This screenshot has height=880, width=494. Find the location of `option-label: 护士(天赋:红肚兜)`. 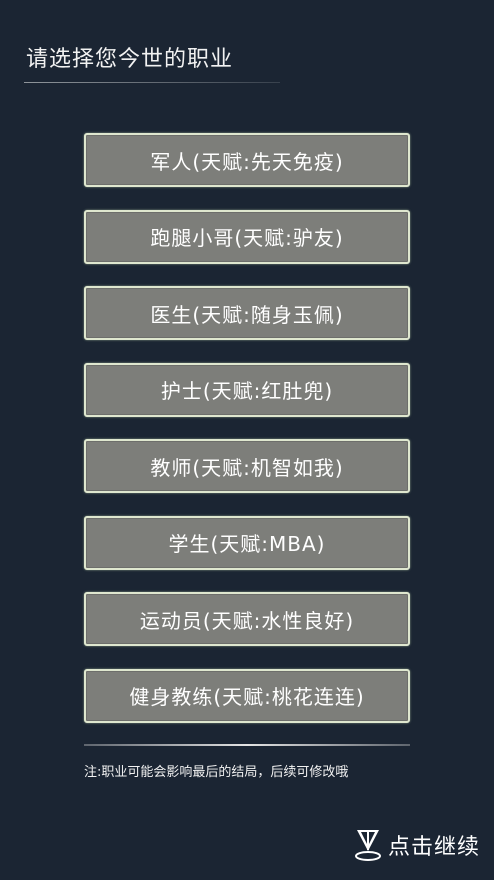

option-label: 护士(天赋:红肚兜) is located at coordinates (247, 391).